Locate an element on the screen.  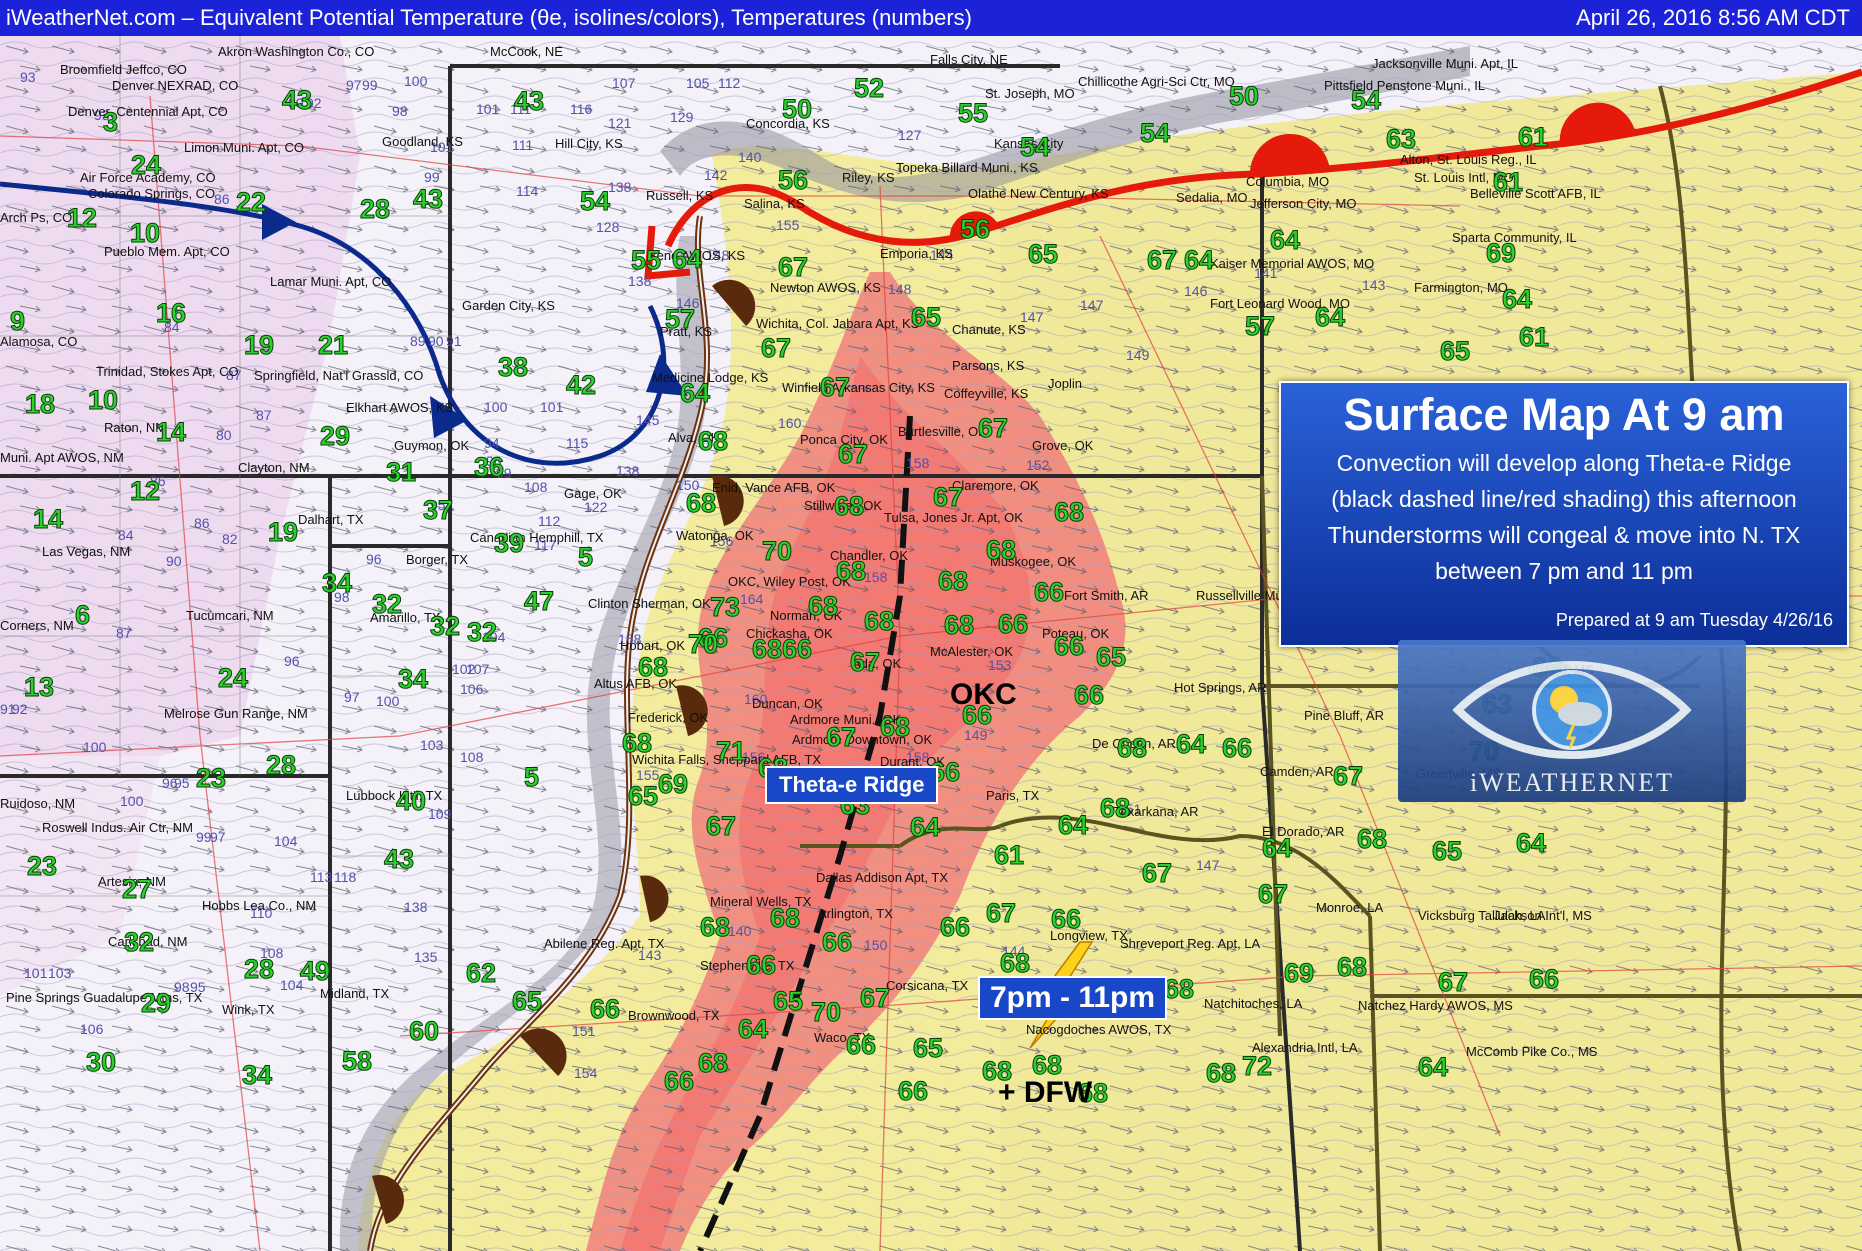
temperature-value: 73 is located at coordinates (725, 607).